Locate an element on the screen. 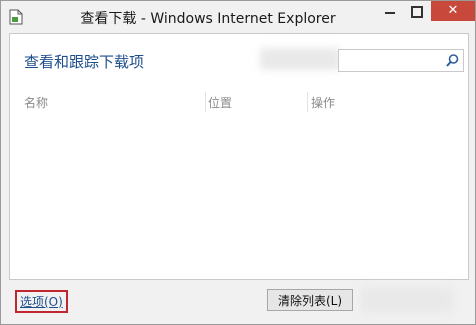 The width and height of the screenshot is (476, 325). minimize-icon is located at coordinates (390, 13).